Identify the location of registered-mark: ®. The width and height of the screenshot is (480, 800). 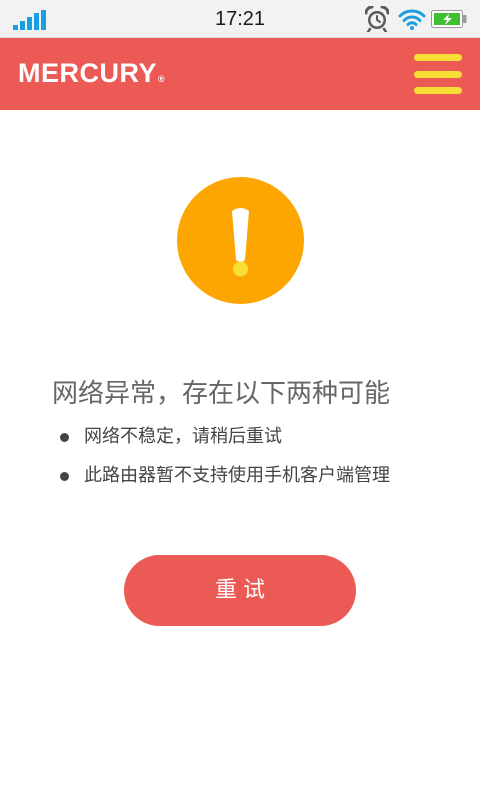
(162, 79).